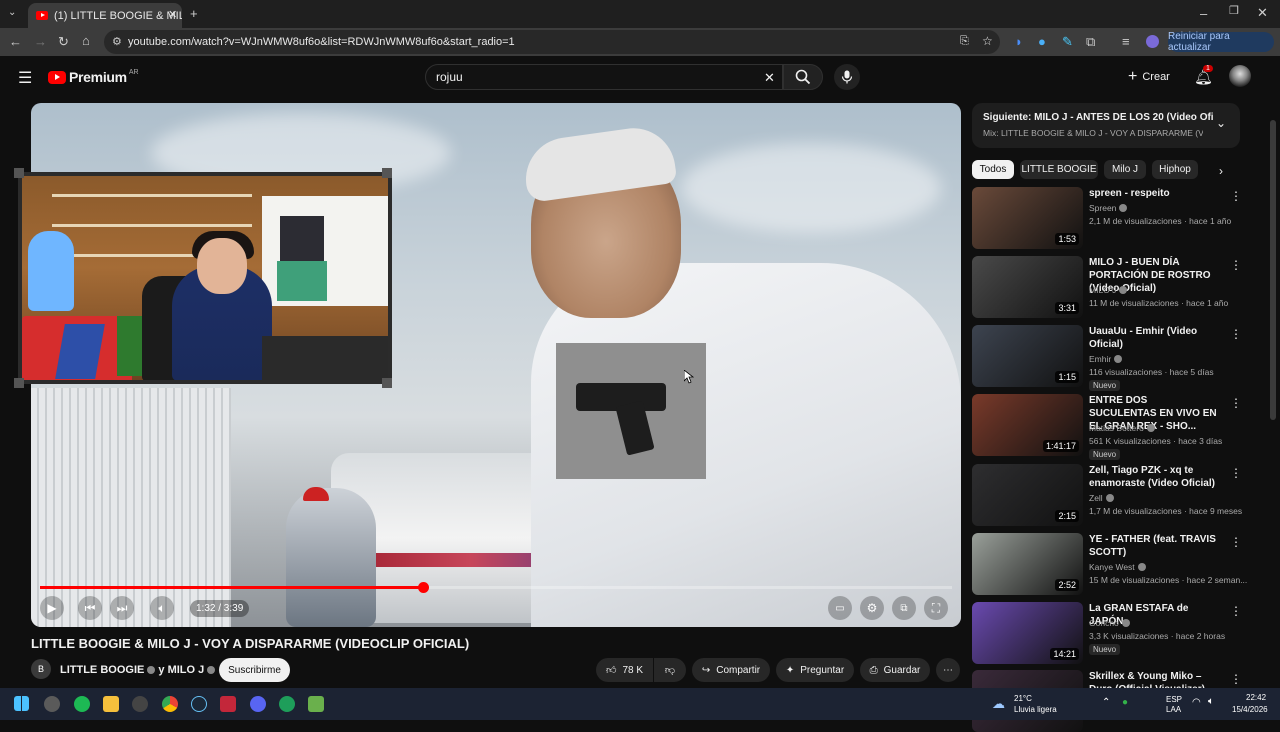 Image resolution: width=1280 pixels, height=732 pixels. What do you see at coordinates (803, 77) in the screenshot?
I see `search-button` at bounding box center [803, 77].